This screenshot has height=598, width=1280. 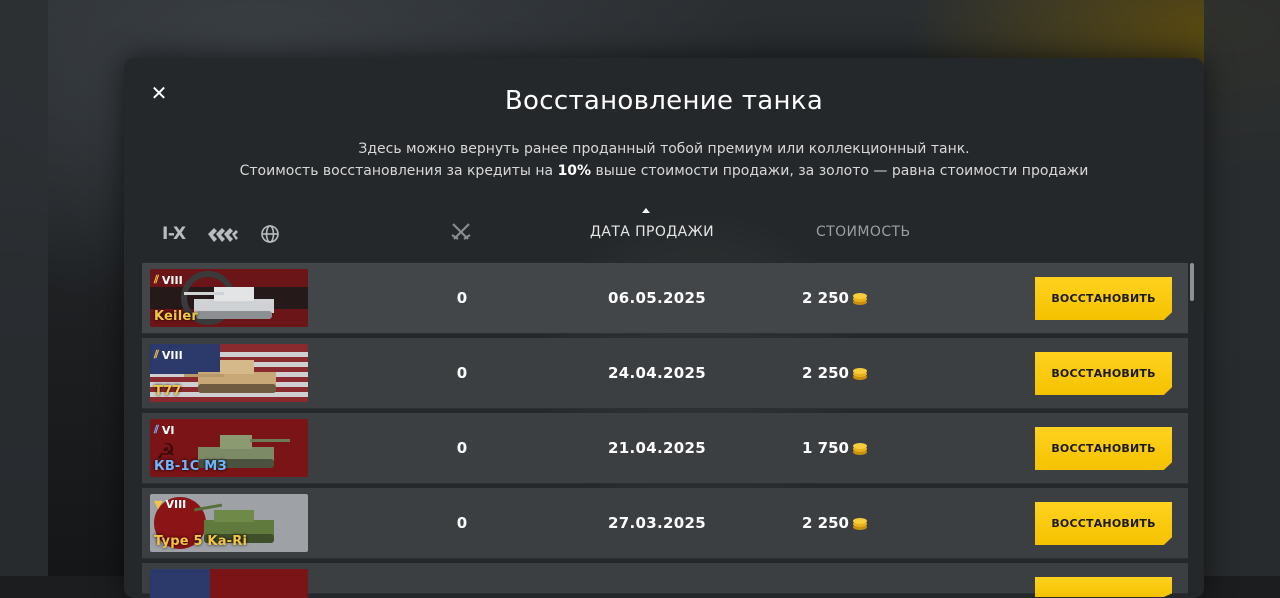 I want to click on premium-triangle-icon: ▼, so click(x=158, y=504).